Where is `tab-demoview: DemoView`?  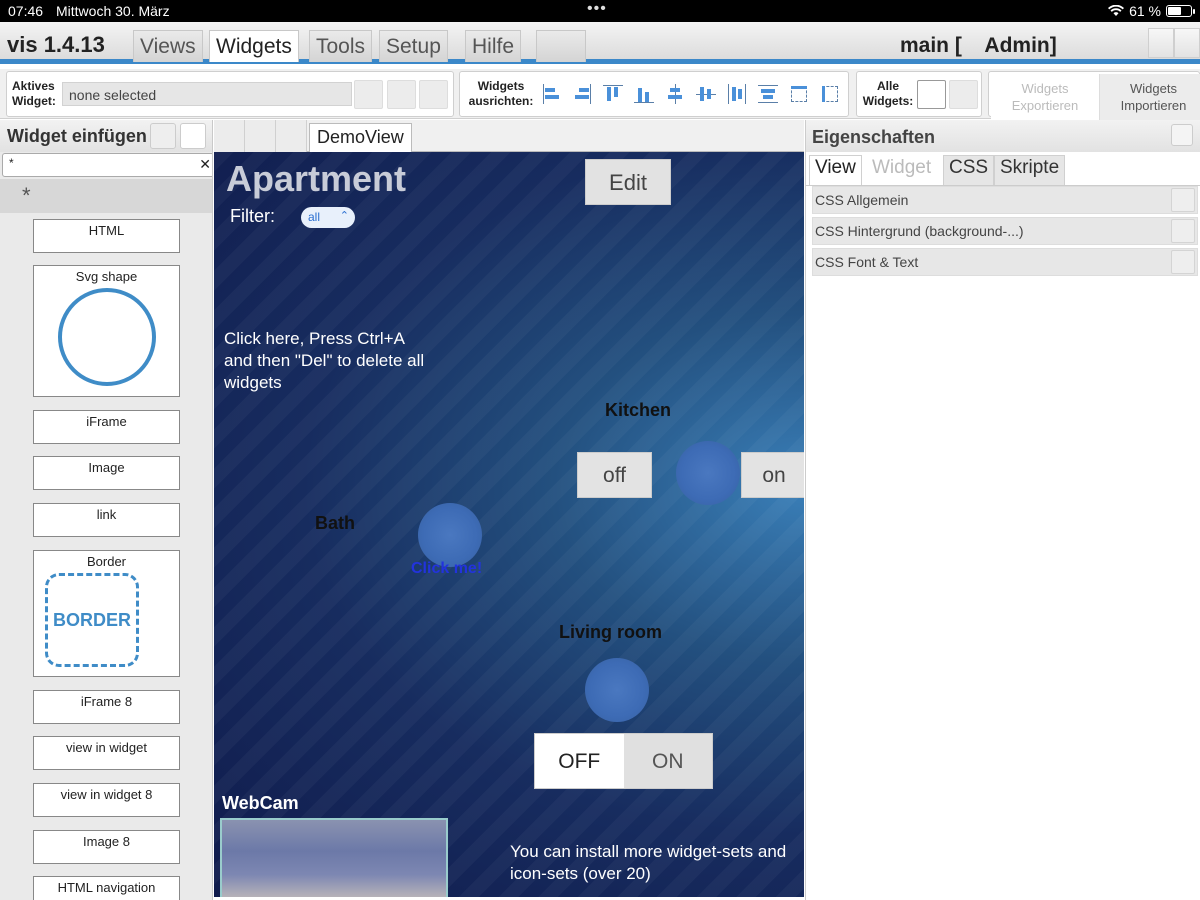
tab-demoview: DemoView is located at coordinates (360, 137).